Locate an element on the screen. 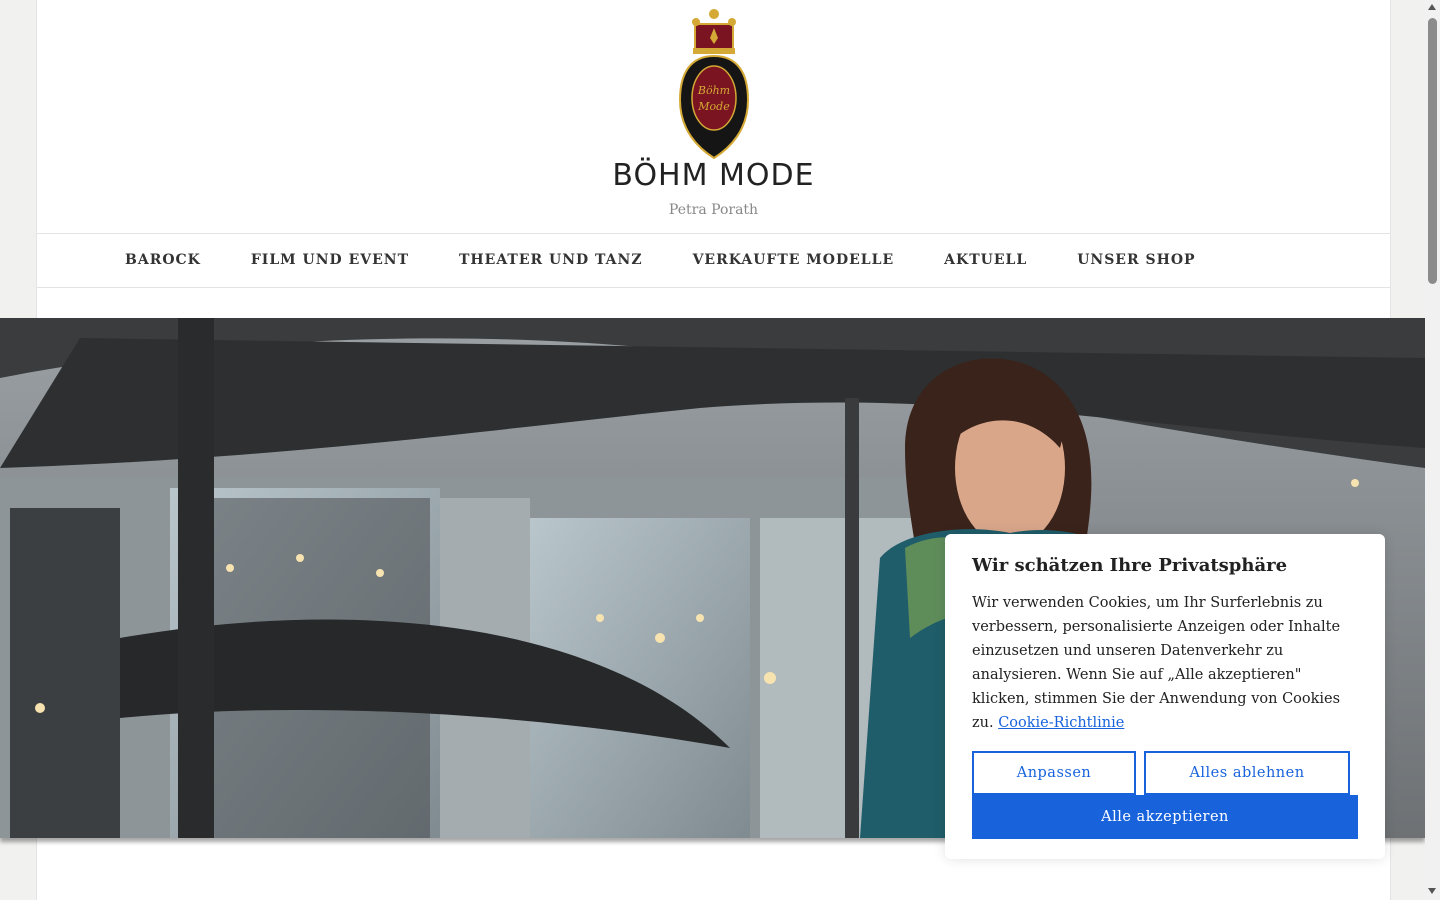 The width and height of the screenshot is (1440, 900). brand-logo: Böhm Mode is located at coordinates (714, 84).